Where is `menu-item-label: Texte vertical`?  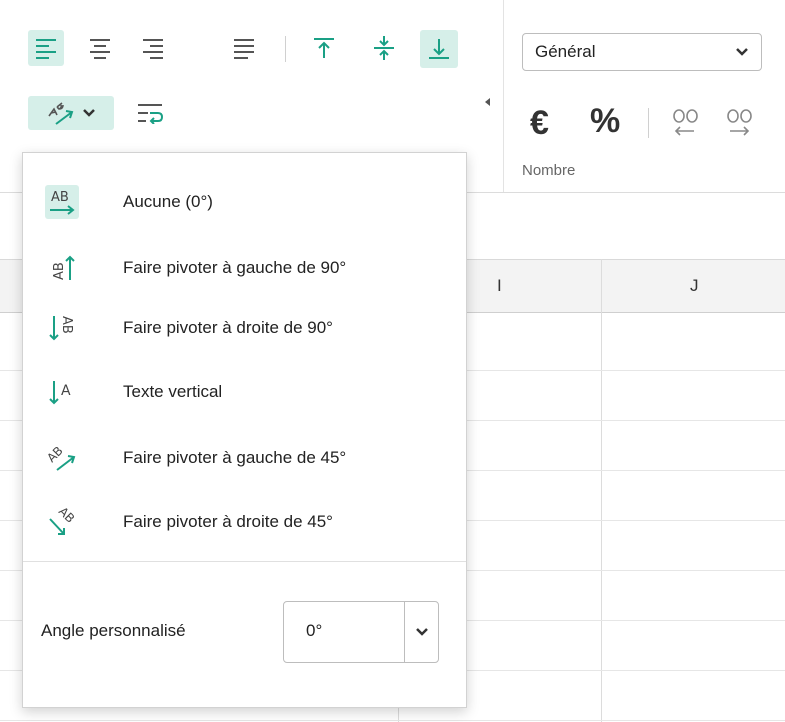 menu-item-label: Texte vertical is located at coordinates (173, 391).